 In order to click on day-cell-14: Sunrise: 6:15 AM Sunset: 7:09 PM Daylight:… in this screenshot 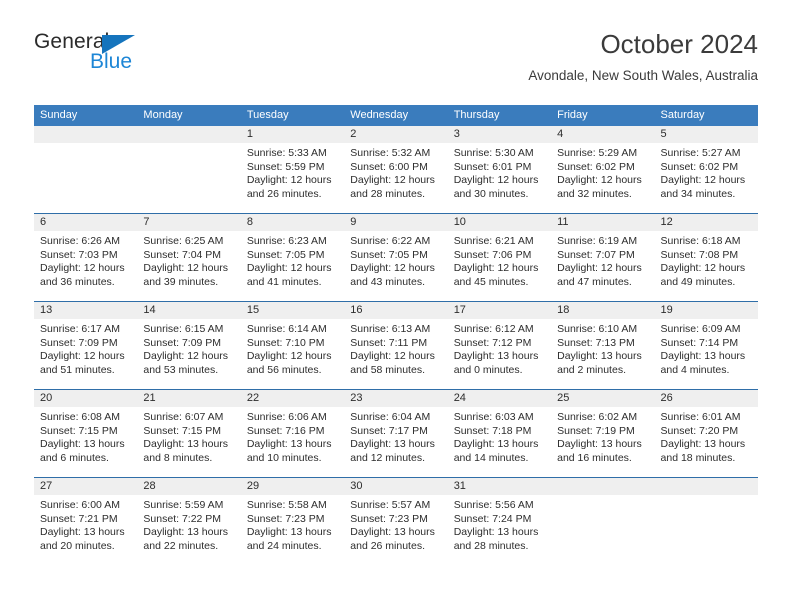, I will do `click(188, 354)`.